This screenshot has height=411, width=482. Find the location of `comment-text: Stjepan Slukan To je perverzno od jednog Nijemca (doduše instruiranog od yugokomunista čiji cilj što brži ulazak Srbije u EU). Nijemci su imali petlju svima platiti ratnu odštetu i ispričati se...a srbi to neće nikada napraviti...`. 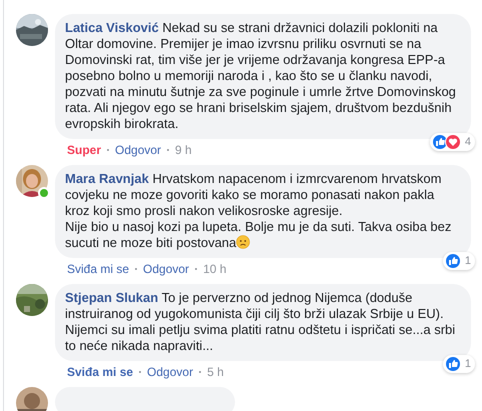

comment-text: Stjepan Slukan To je perverzno od jednog Nijemca (doduše instruiranog od yugokomunista čiji cilj što brži ulazak Srbije u EU). Nijemci su imali petlju svima platiti ratnu odštetu i ispričati se...a srbi to neće nikada napraviti... is located at coordinates (260, 321).